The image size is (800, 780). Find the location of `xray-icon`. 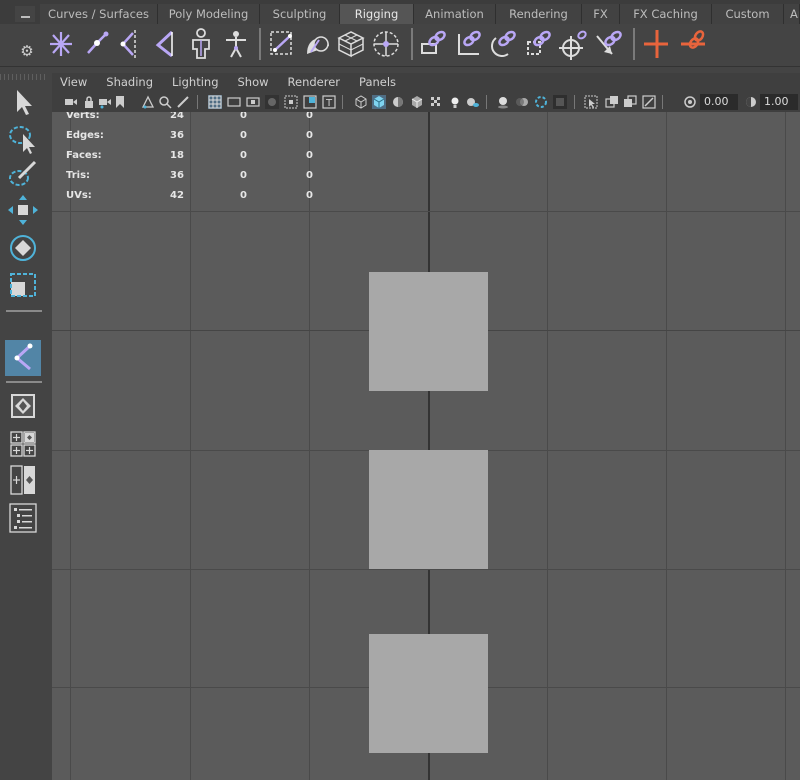

xray-icon is located at coordinates (612, 102).